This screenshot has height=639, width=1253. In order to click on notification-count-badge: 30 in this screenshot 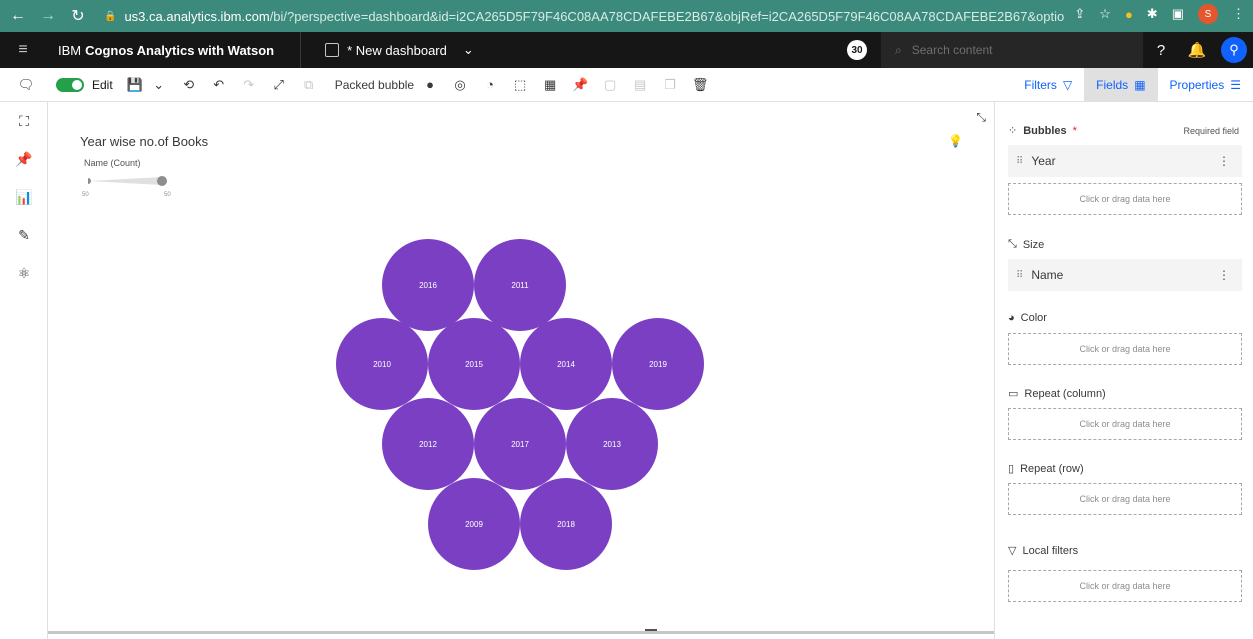, I will do `click(857, 50)`.